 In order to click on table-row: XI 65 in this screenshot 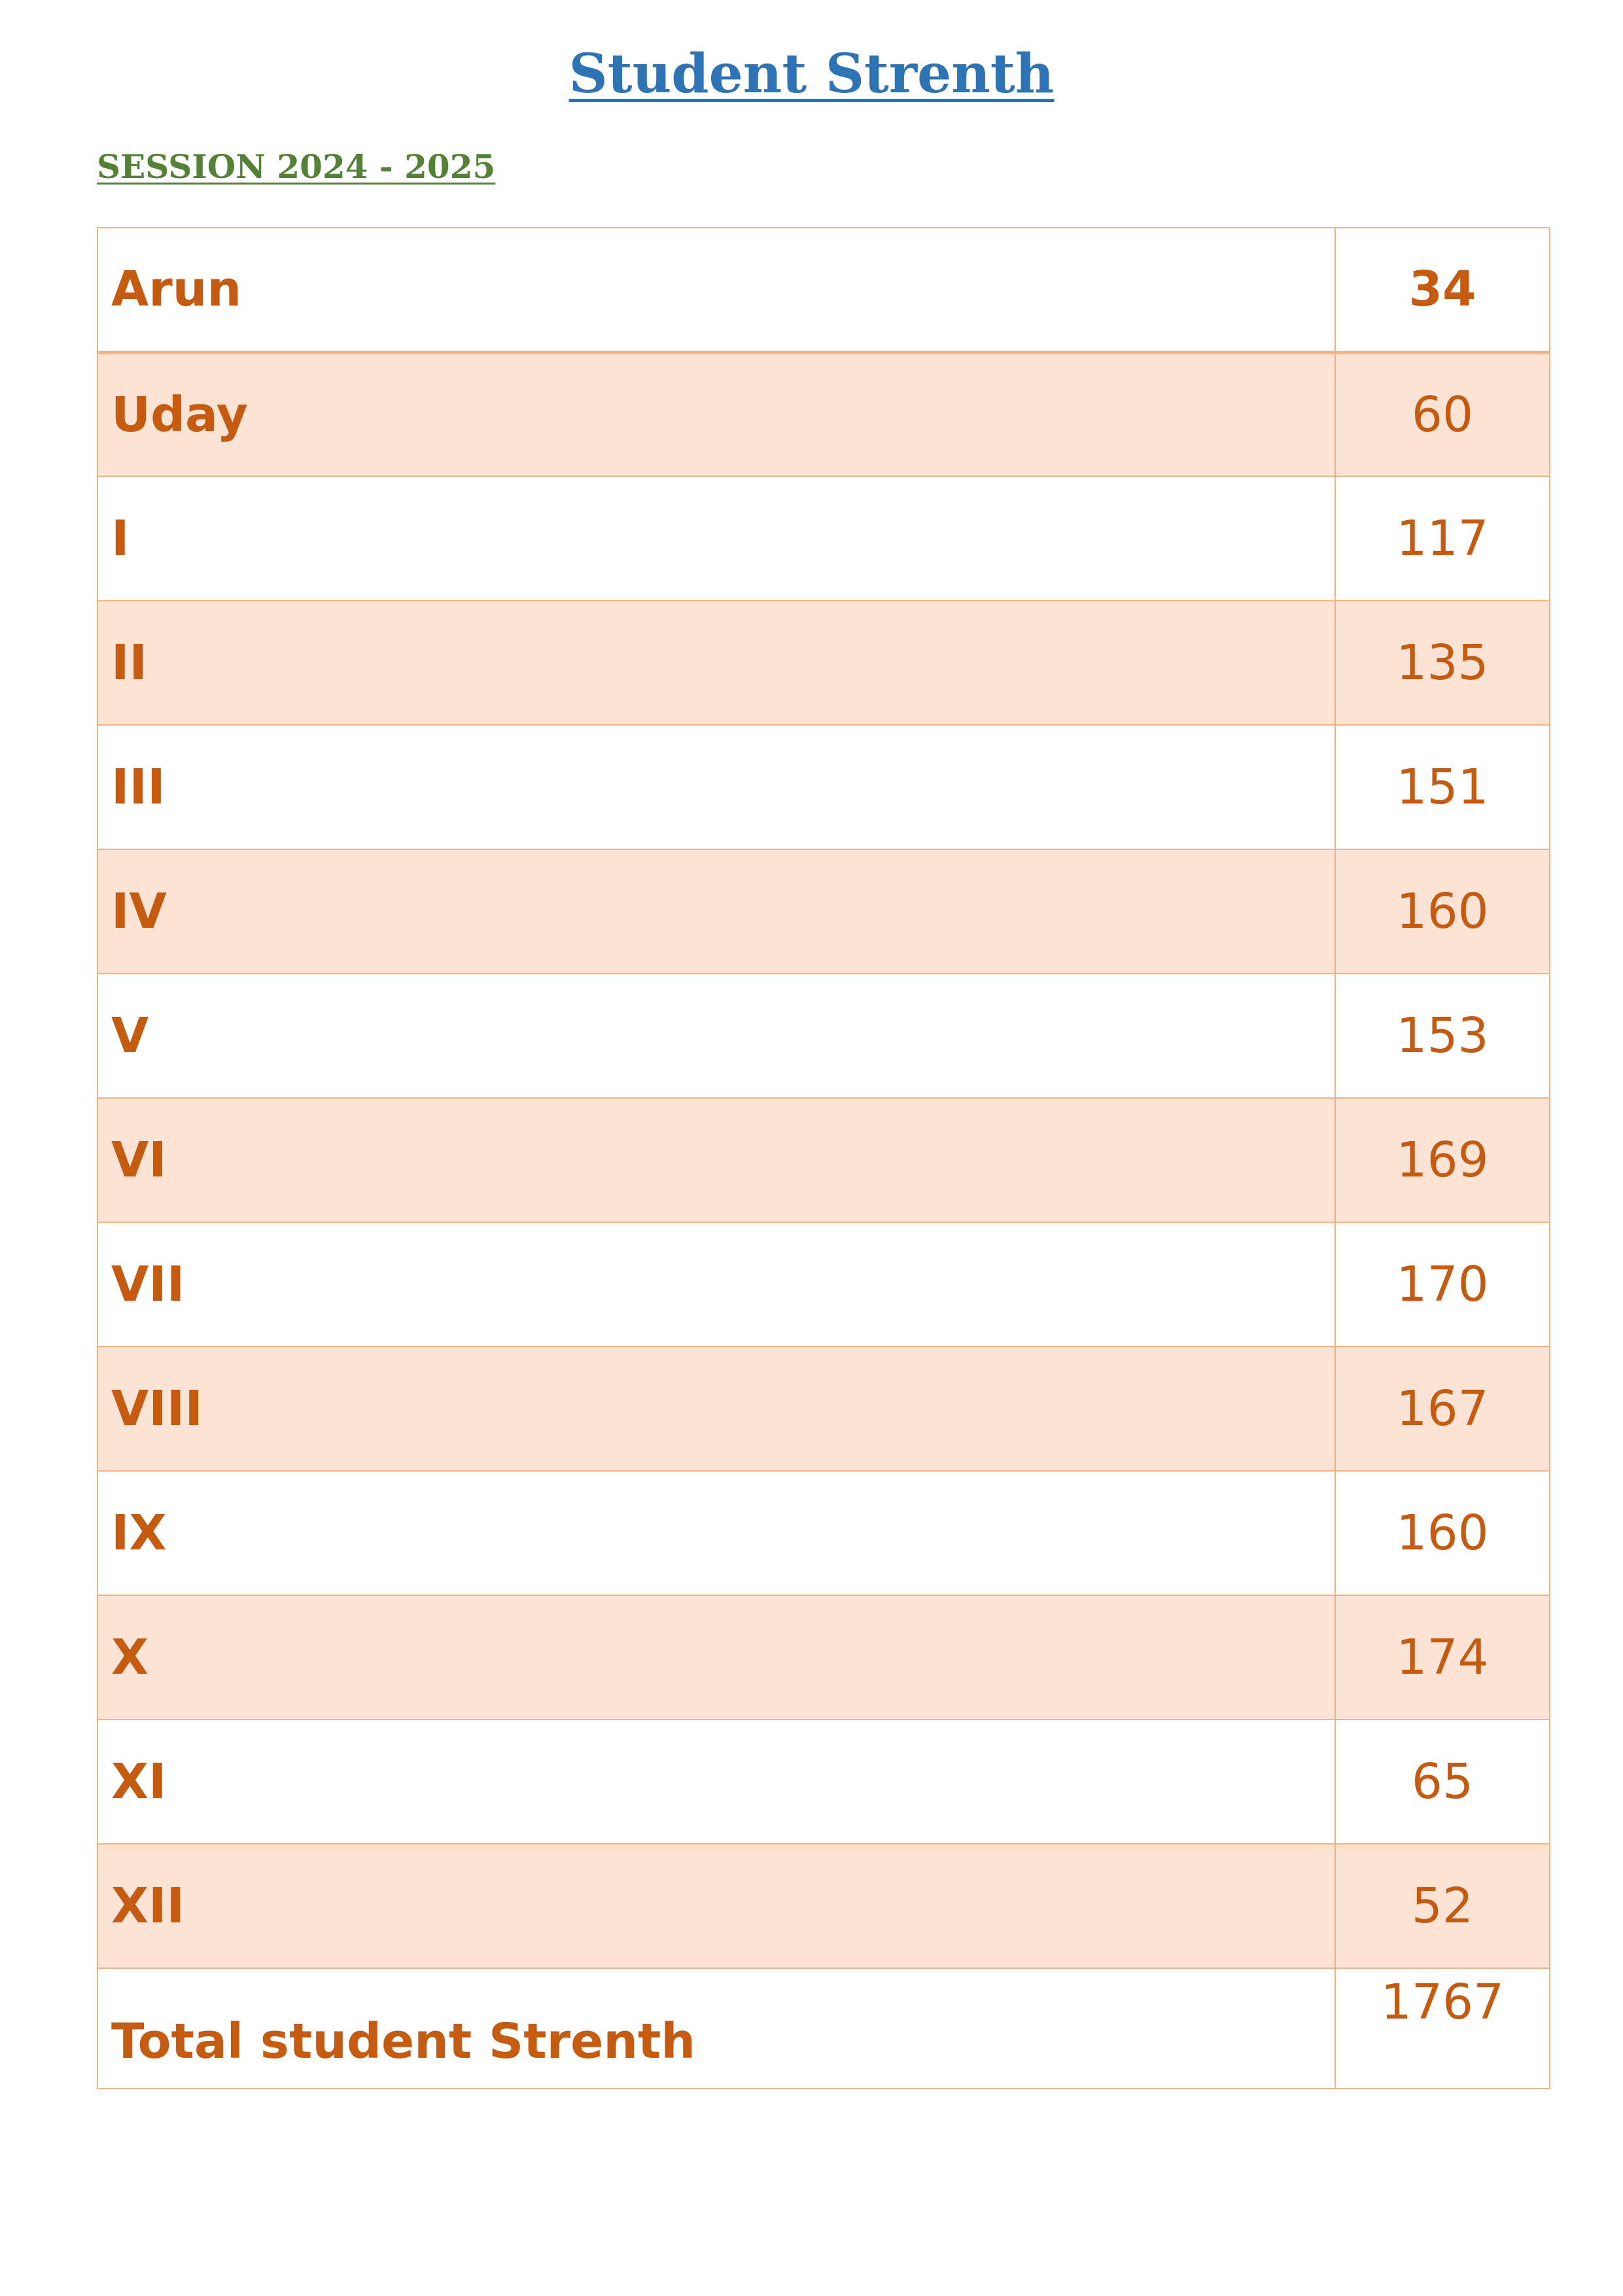, I will do `click(824, 1782)`.